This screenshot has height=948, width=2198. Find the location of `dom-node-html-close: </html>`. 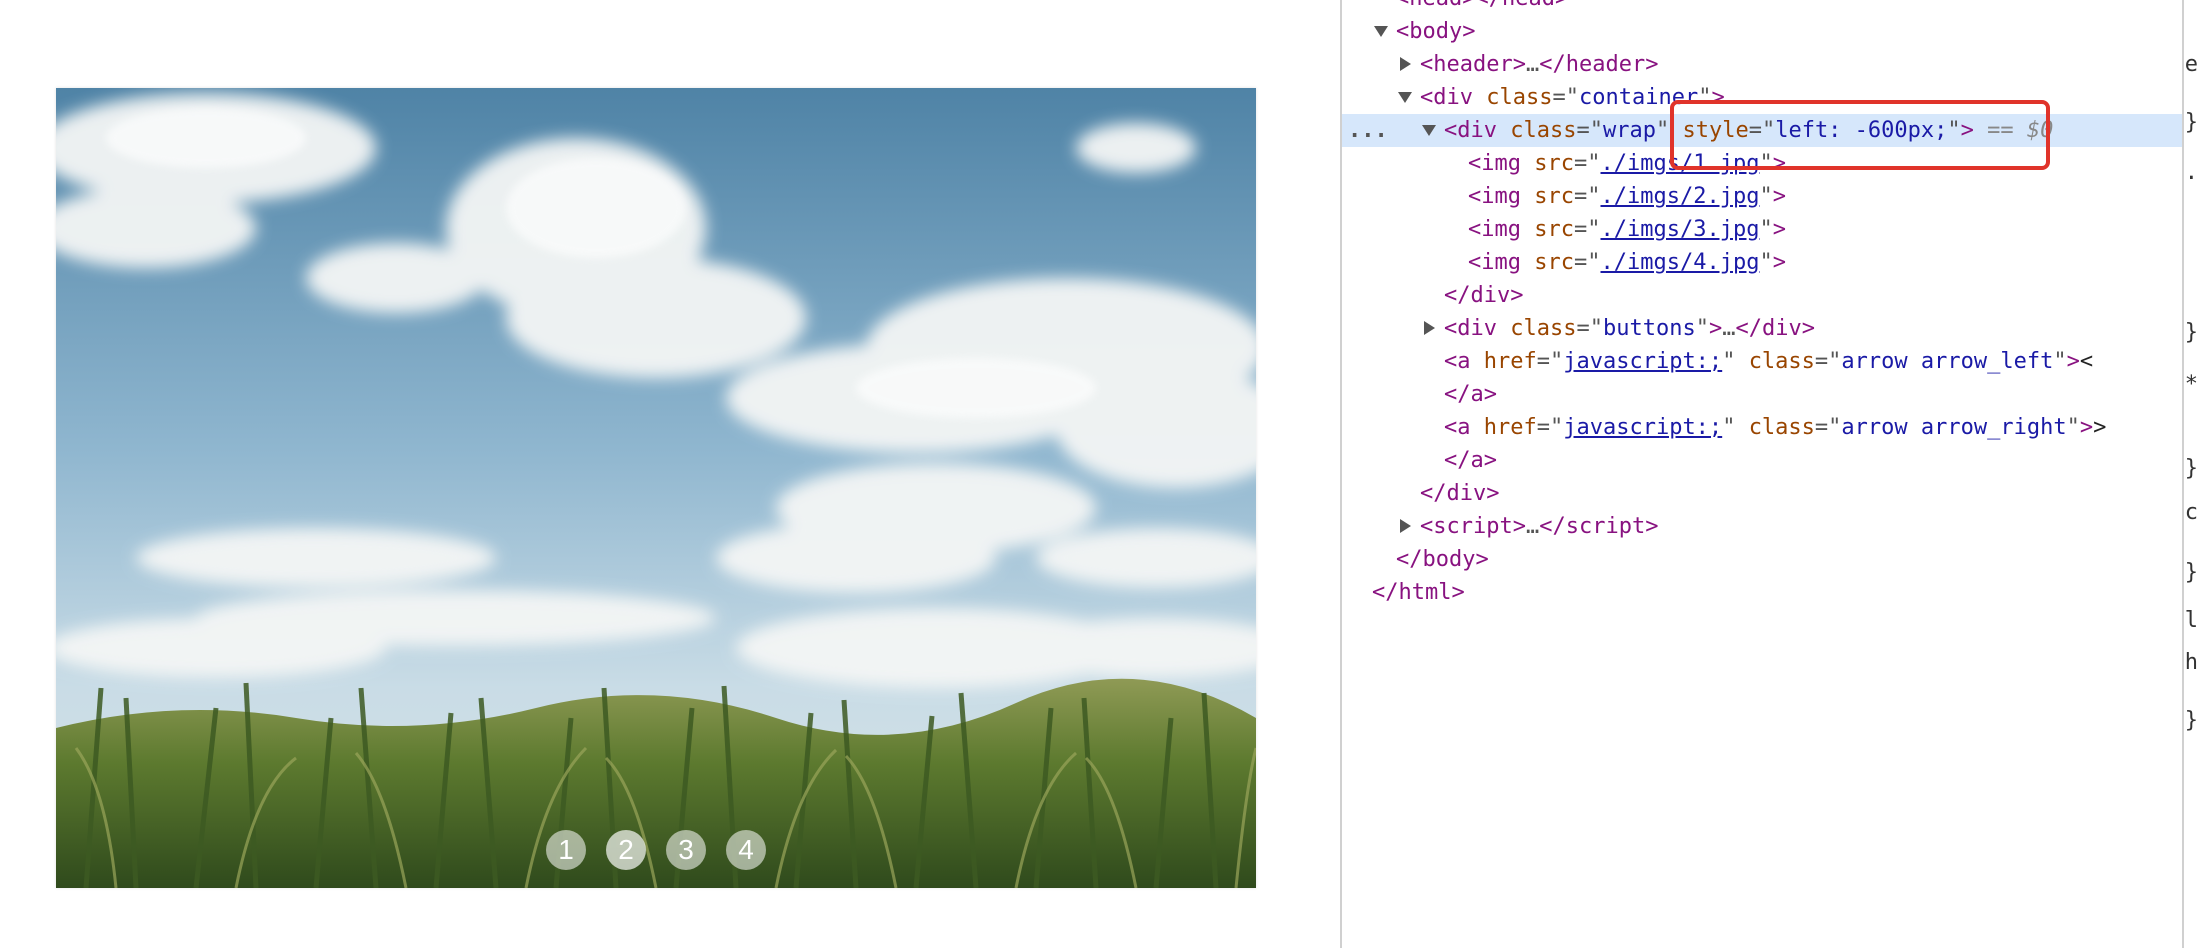

dom-node-html-close: </html> is located at coordinates (1763, 592).